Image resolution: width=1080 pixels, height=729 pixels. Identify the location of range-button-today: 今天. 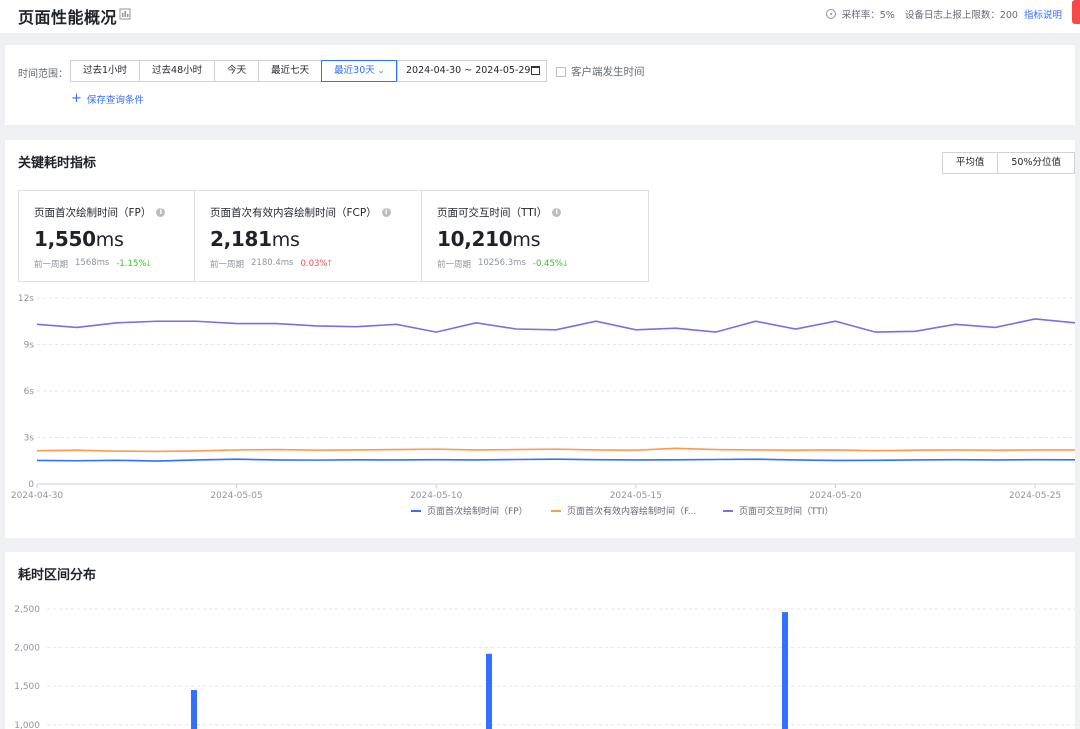
(237, 71).